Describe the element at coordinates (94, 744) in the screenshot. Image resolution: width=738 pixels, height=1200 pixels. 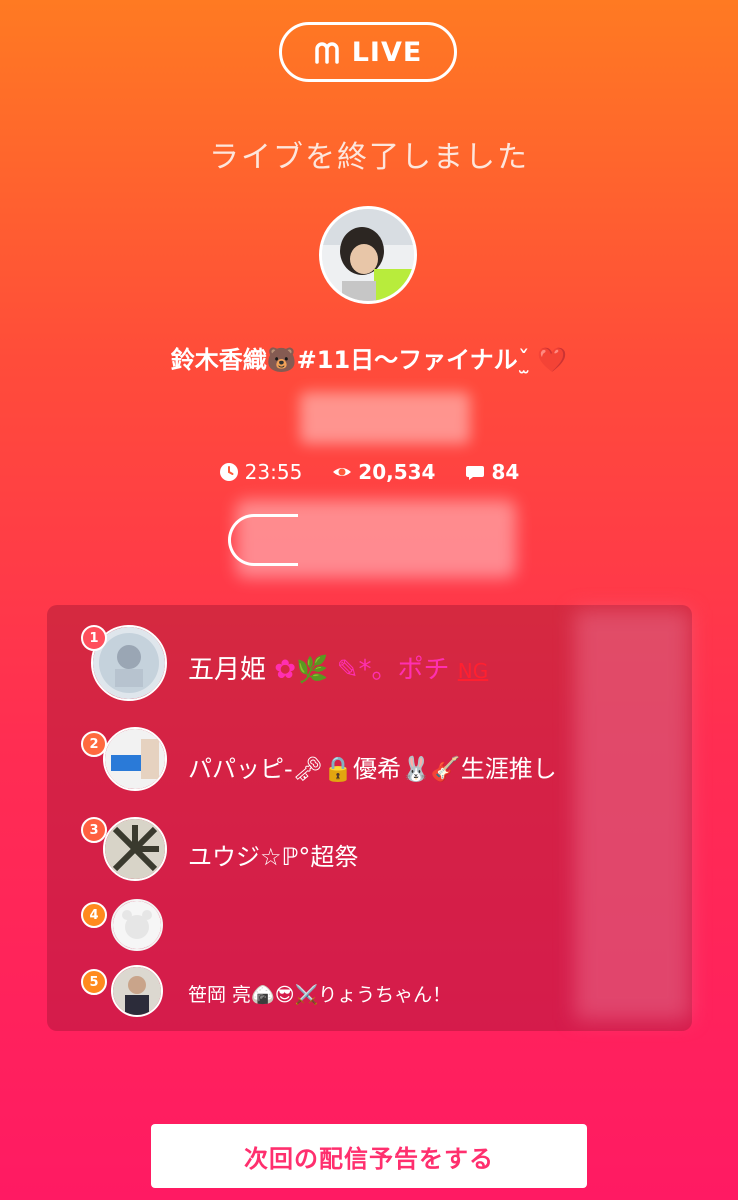
I see `rank-badge: 2` at that location.